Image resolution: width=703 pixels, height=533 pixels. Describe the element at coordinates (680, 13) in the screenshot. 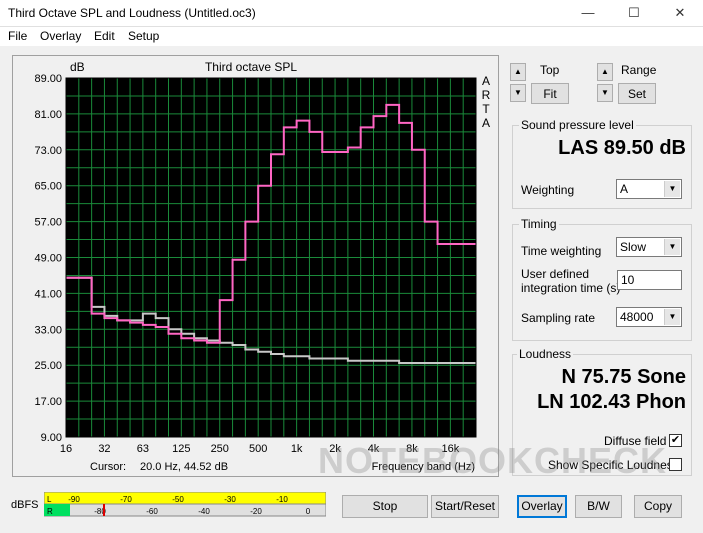

I see `close-icon: ✕` at that location.